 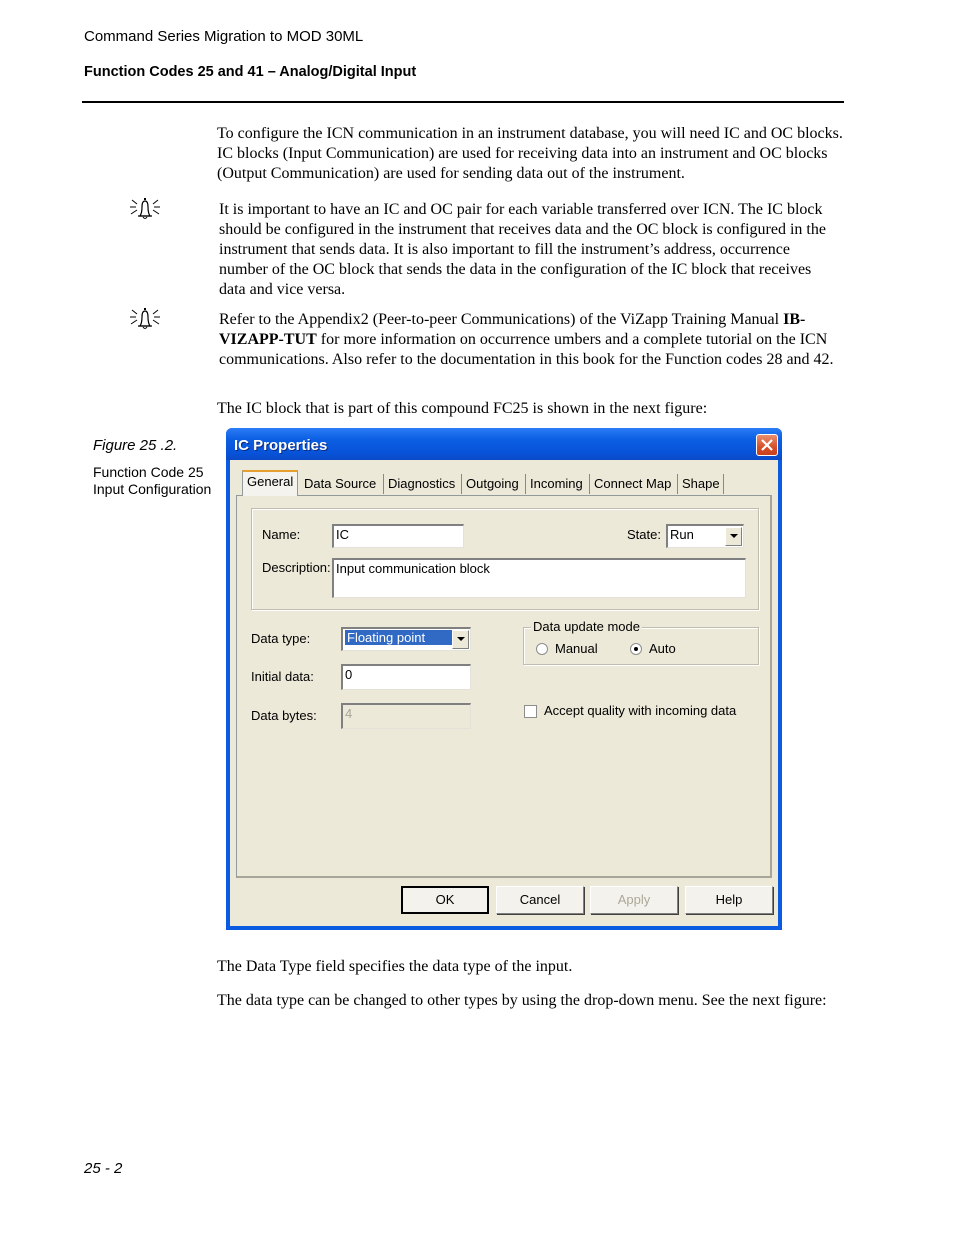 I want to click on initial-data-input: 0, so click(x=406, y=677).